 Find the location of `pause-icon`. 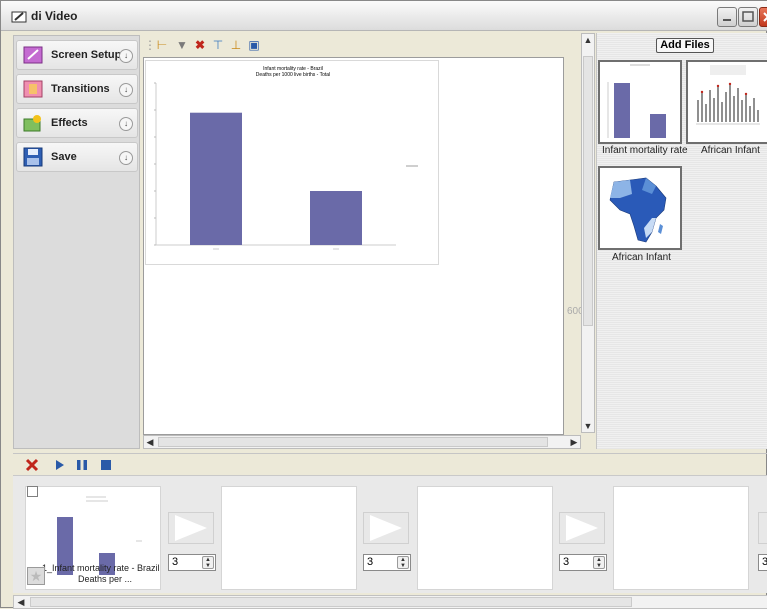

pause-icon is located at coordinates (82, 465).